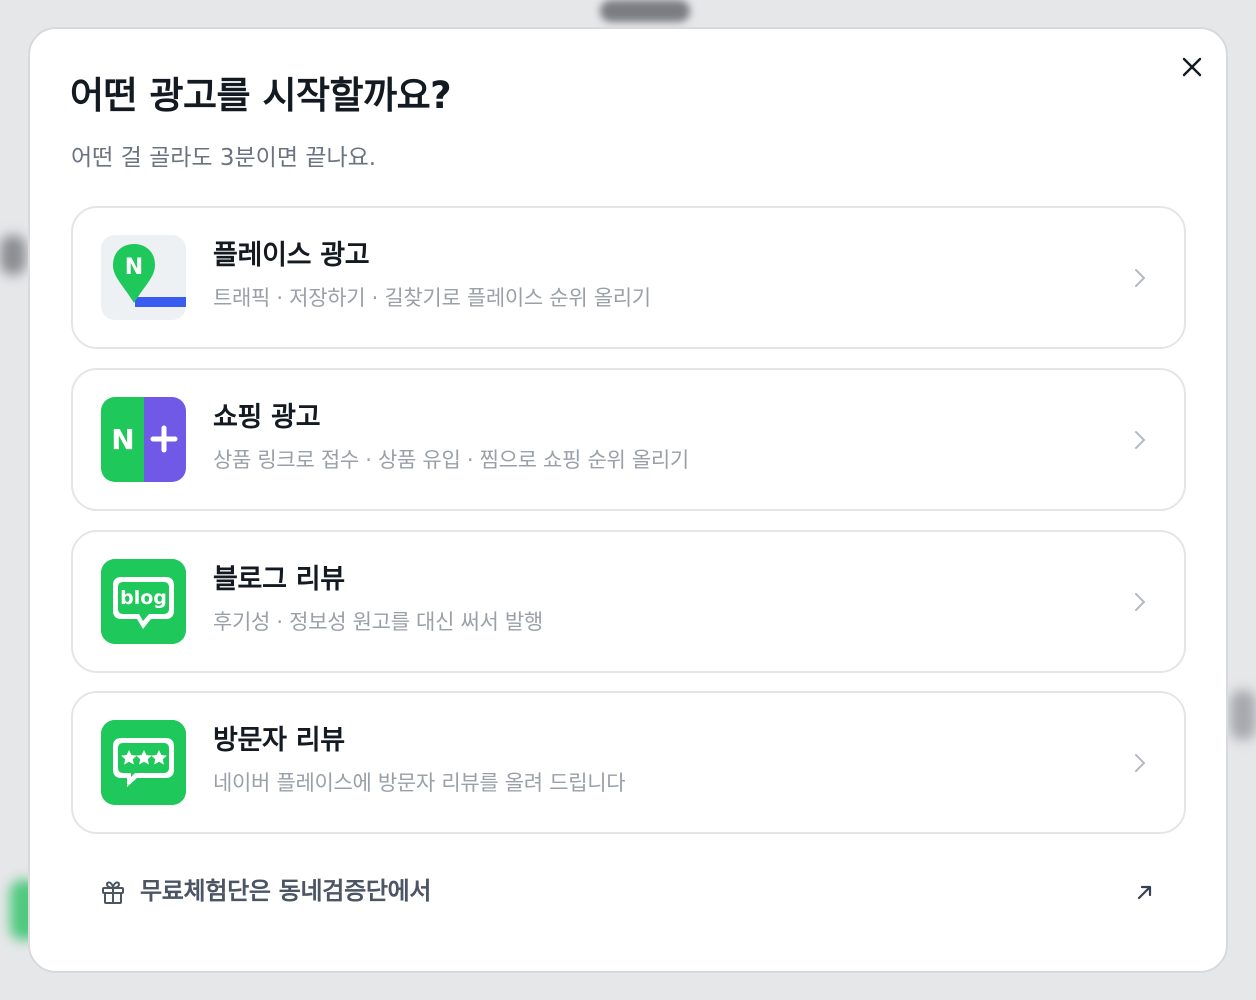  I want to click on option-description: 후기성 · 정보성 원고를 대신 써서 발행, so click(378, 622).